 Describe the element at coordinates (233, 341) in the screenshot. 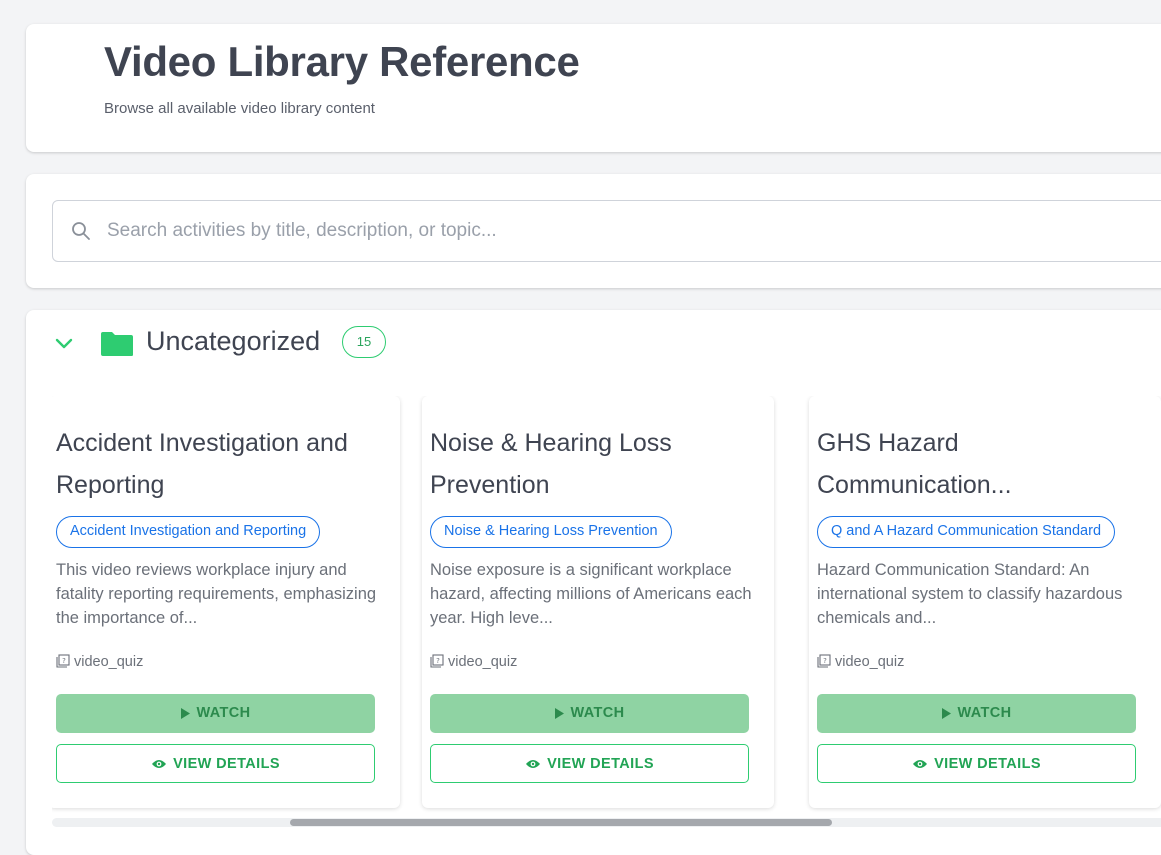

I see `category-title: Uncategorized` at that location.